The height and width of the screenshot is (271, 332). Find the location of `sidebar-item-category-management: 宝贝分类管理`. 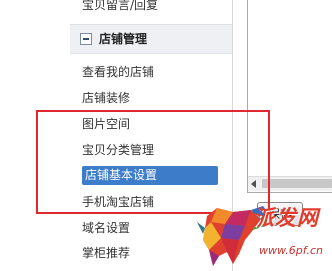

sidebar-item-category-management: 宝贝分类管理 is located at coordinates (118, 150).